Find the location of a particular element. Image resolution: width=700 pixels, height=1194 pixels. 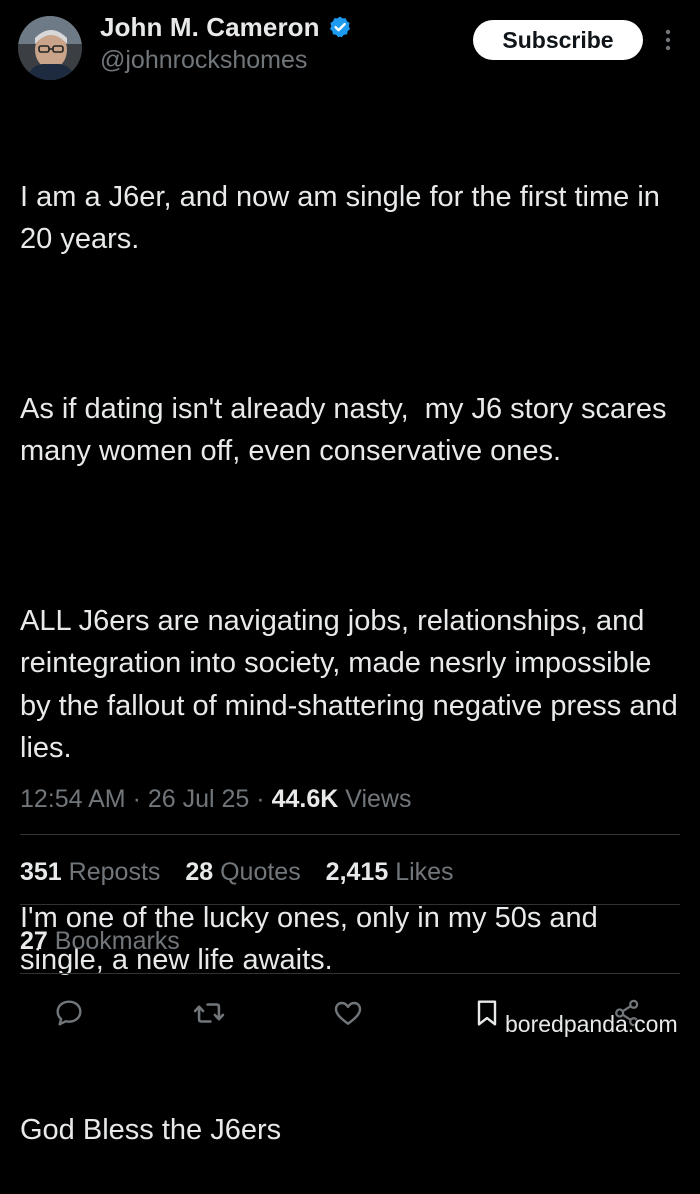

tweet-date: 26 Jul 25 is located at coordinates (198, 799).